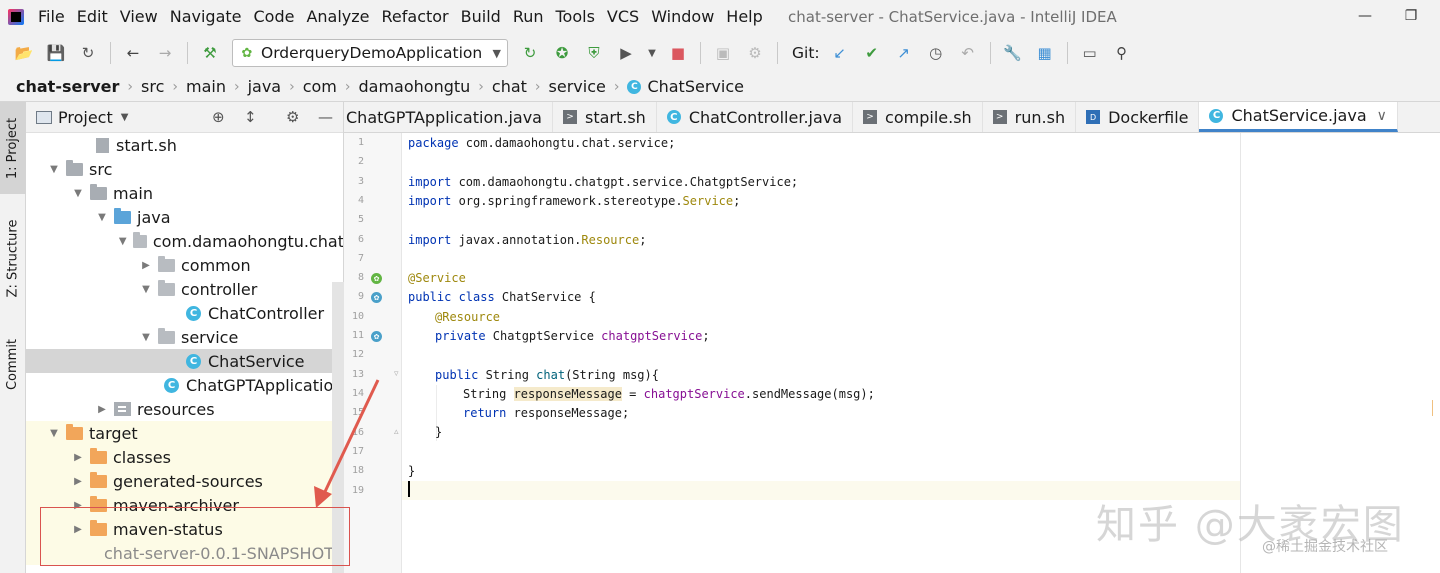 The height and width of the screenshot is (573, 1440). What do you see at coordinates (184, 409) in the screenshot?
I see `tree-item-resources: ▶ resources` at bounding box center [184, 409].